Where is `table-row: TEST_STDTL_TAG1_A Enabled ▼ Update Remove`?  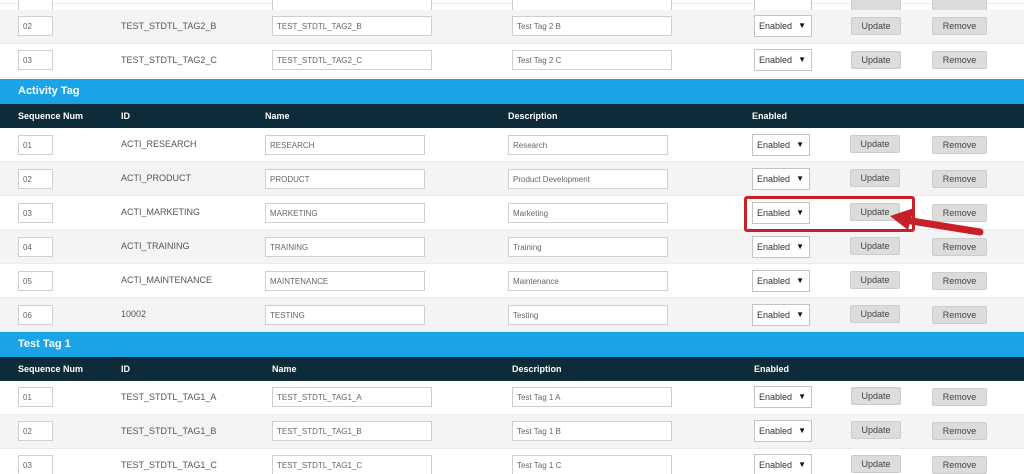
table-row: TEST_STDTL_TAG1_A Enabled ▼ Update Remove is located at coordinates (512, 398).